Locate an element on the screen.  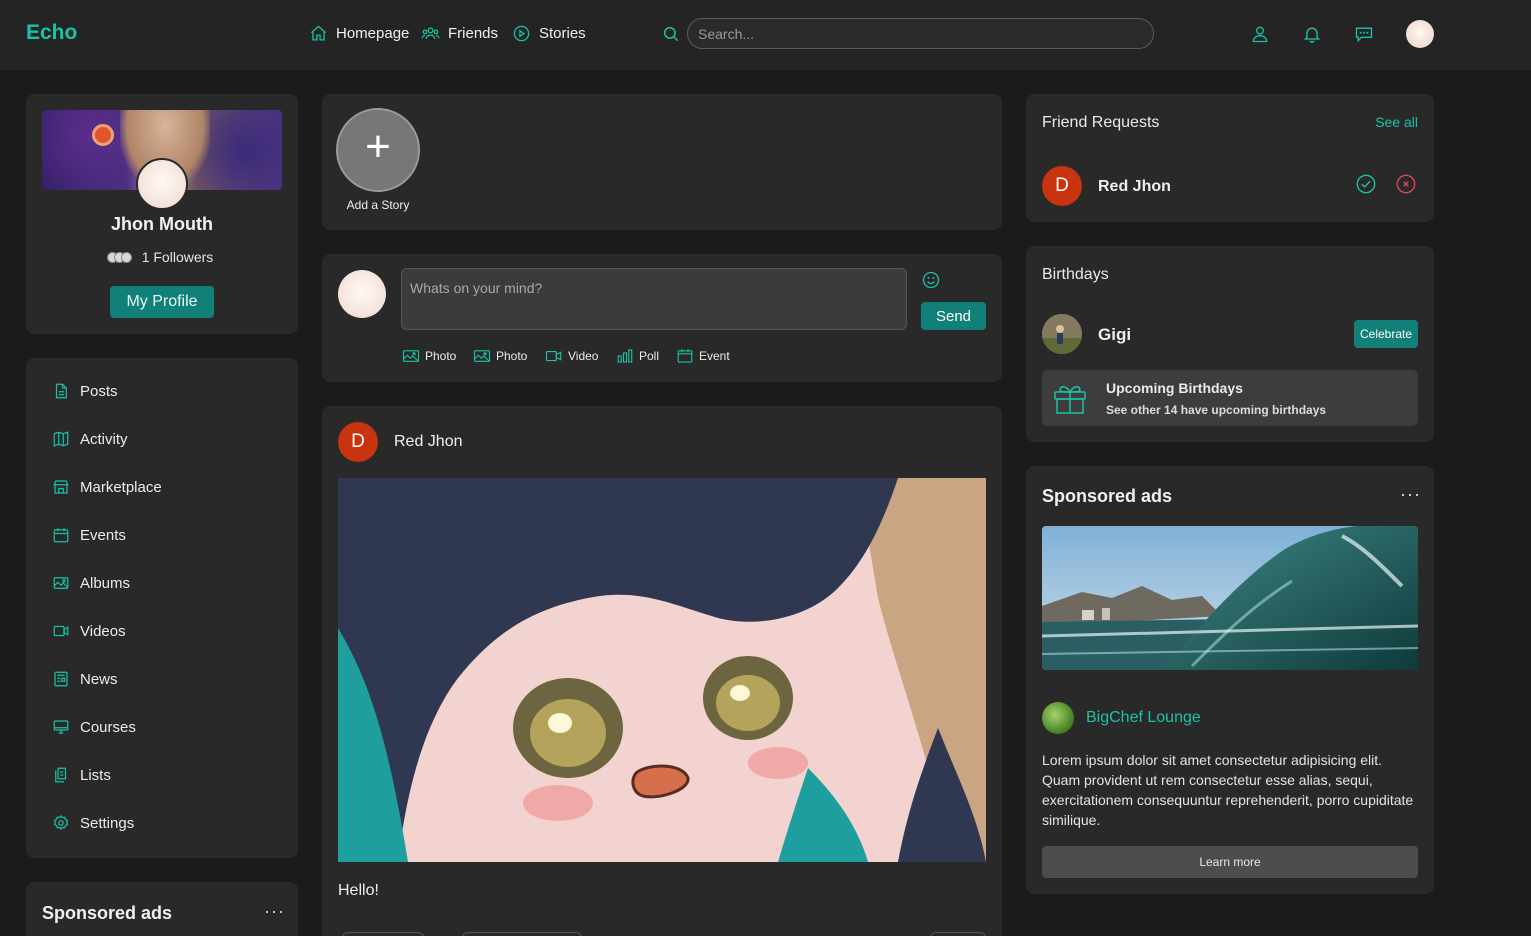
nav-stories: Stories is located at coordinates (549, 33).